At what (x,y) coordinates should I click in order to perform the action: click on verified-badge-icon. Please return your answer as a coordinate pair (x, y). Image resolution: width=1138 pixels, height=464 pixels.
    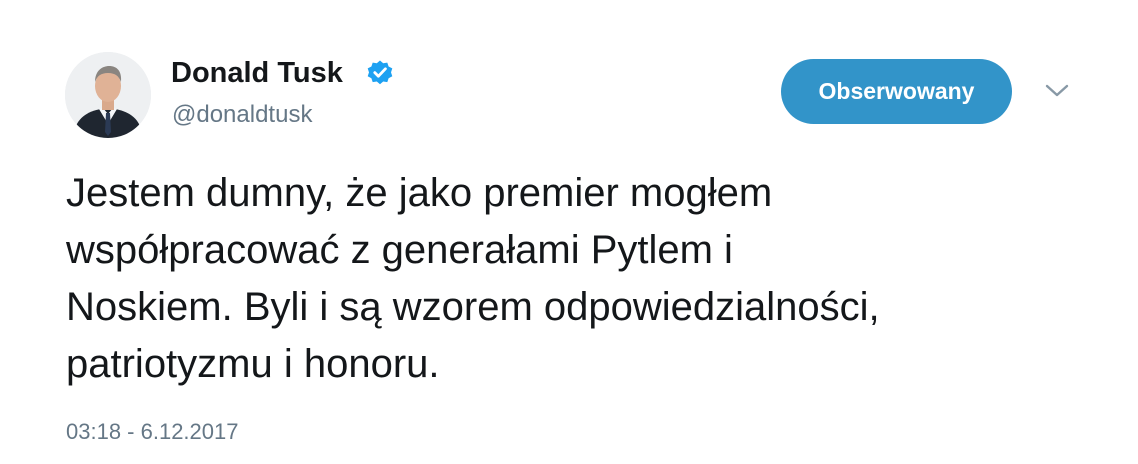
    Looking at the image, I should click on (380, 72).